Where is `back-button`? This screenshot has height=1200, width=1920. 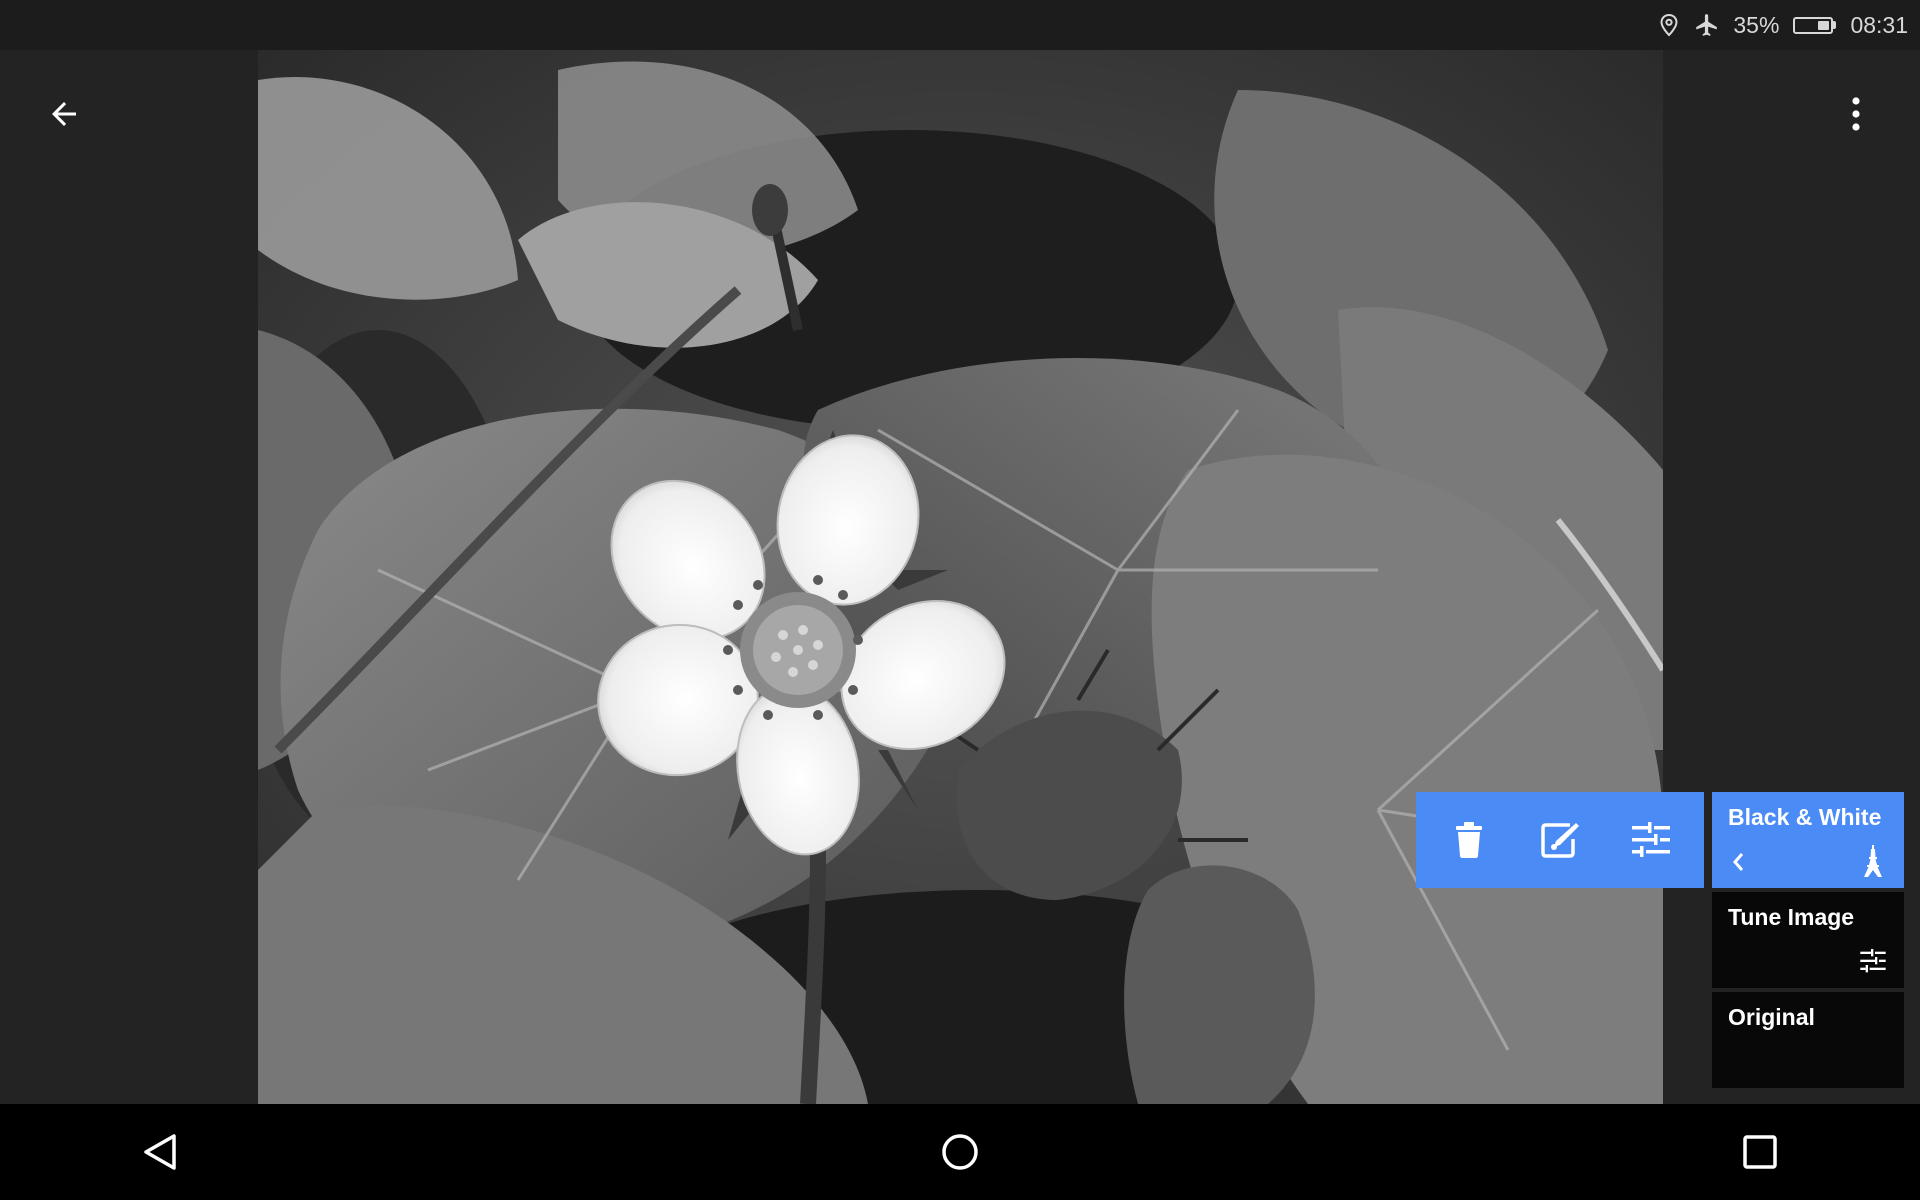 back-button is located at coordinates (64, 114).